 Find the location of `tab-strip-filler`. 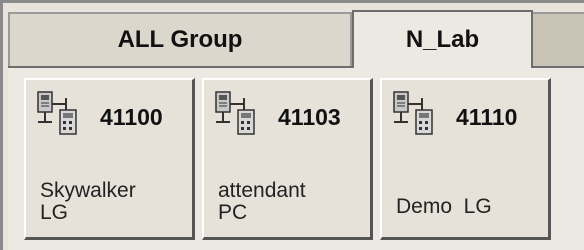

tab-strip-filler is located at coordinates (558, 40).